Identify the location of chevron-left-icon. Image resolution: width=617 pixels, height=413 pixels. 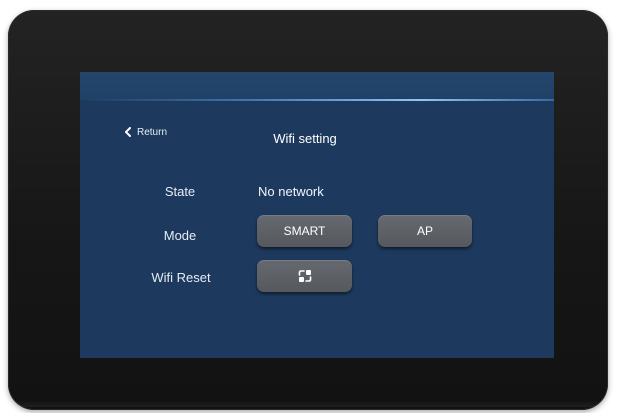
(128, 132).